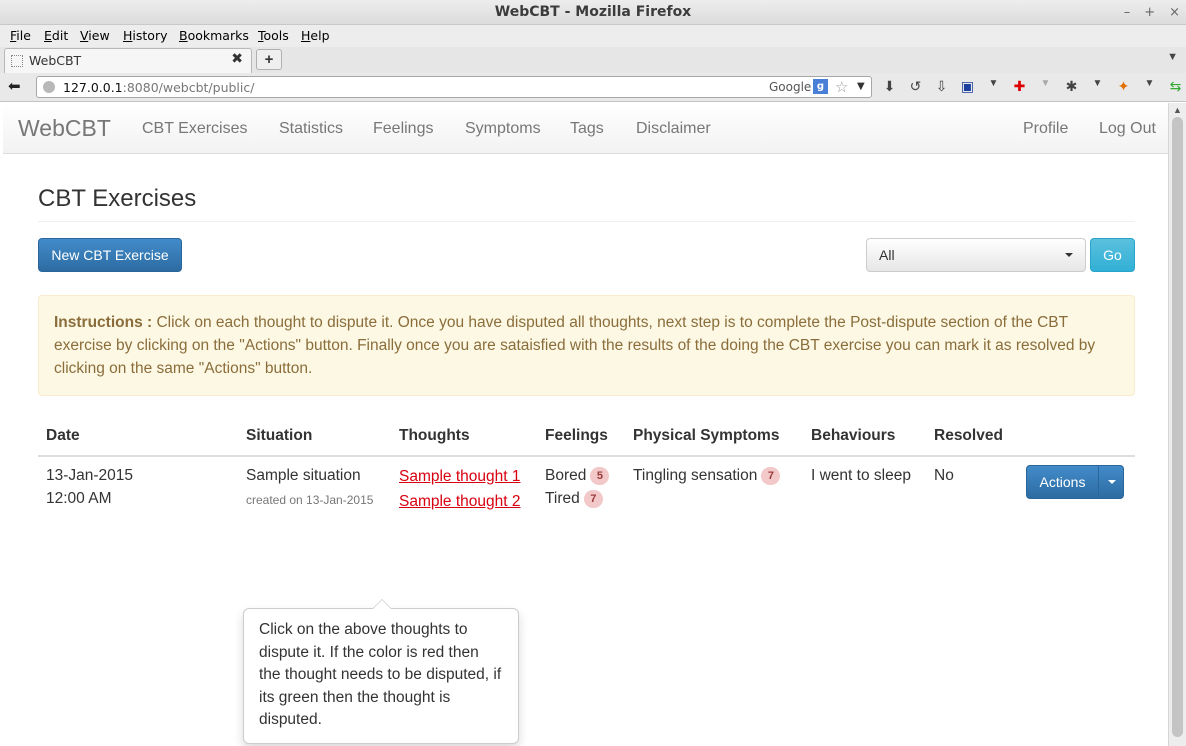 The width and height of the screenshot is (1186, 746). I want to click on google-search-icon: g, so click(820, 86).